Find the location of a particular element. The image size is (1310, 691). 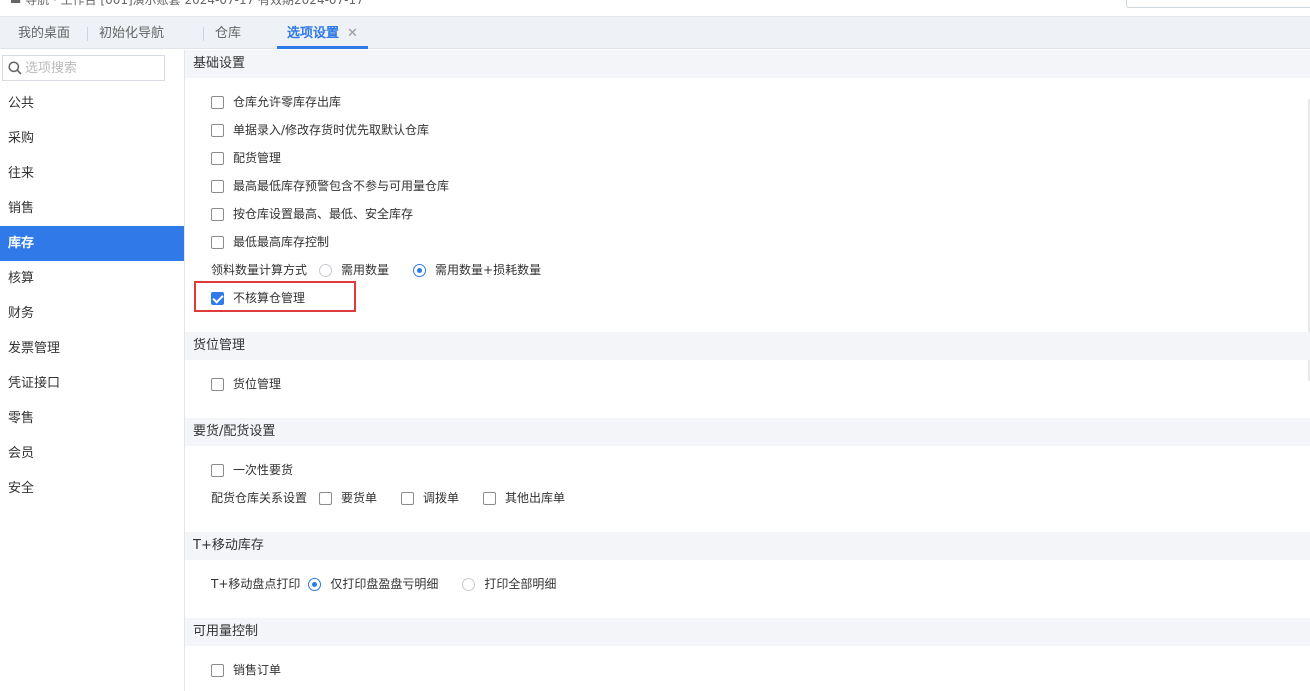

section-location-title: 货位管理 is located at coordinates (747, 346).